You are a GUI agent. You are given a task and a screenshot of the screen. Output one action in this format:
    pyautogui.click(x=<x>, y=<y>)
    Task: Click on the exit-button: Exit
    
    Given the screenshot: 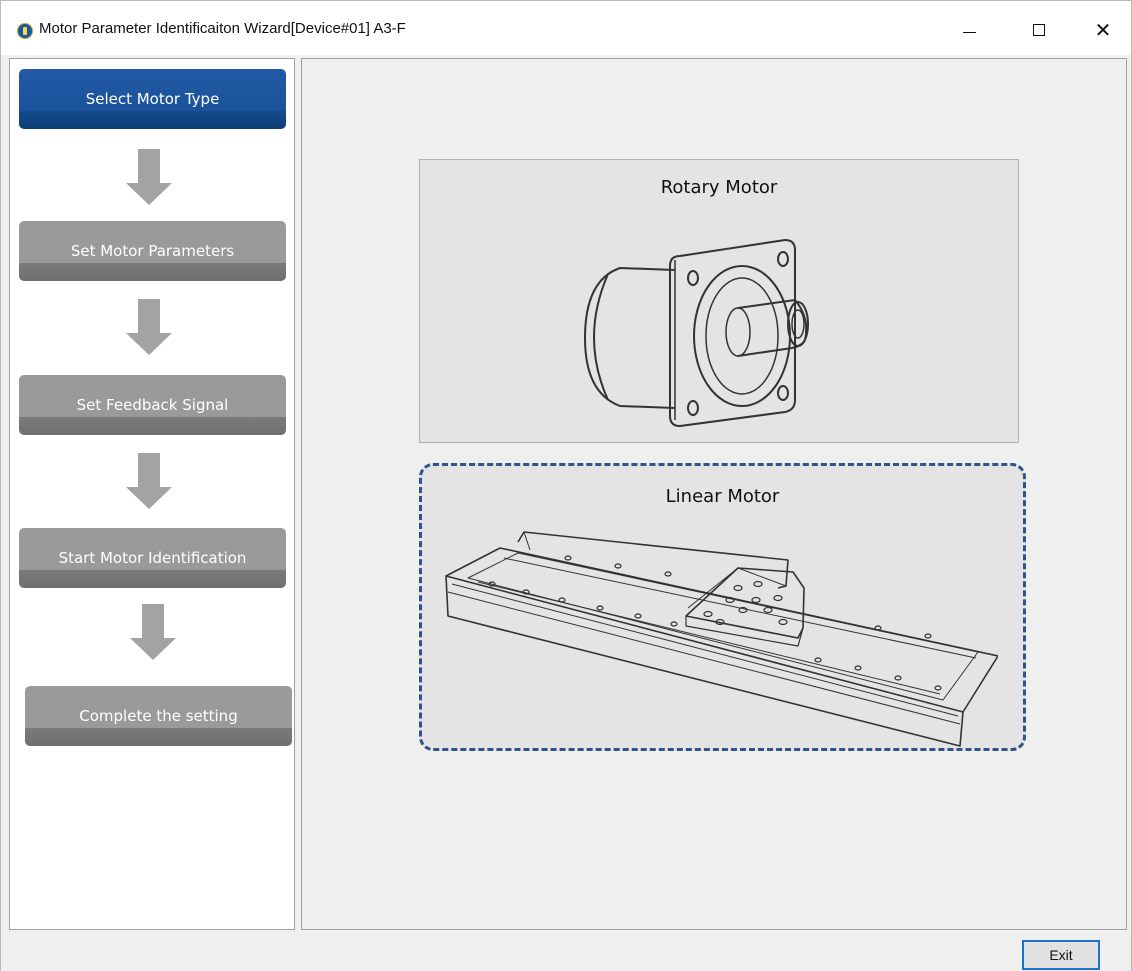 What is the action you would take?
    pyautogui.click(x=1061, y=955)
    